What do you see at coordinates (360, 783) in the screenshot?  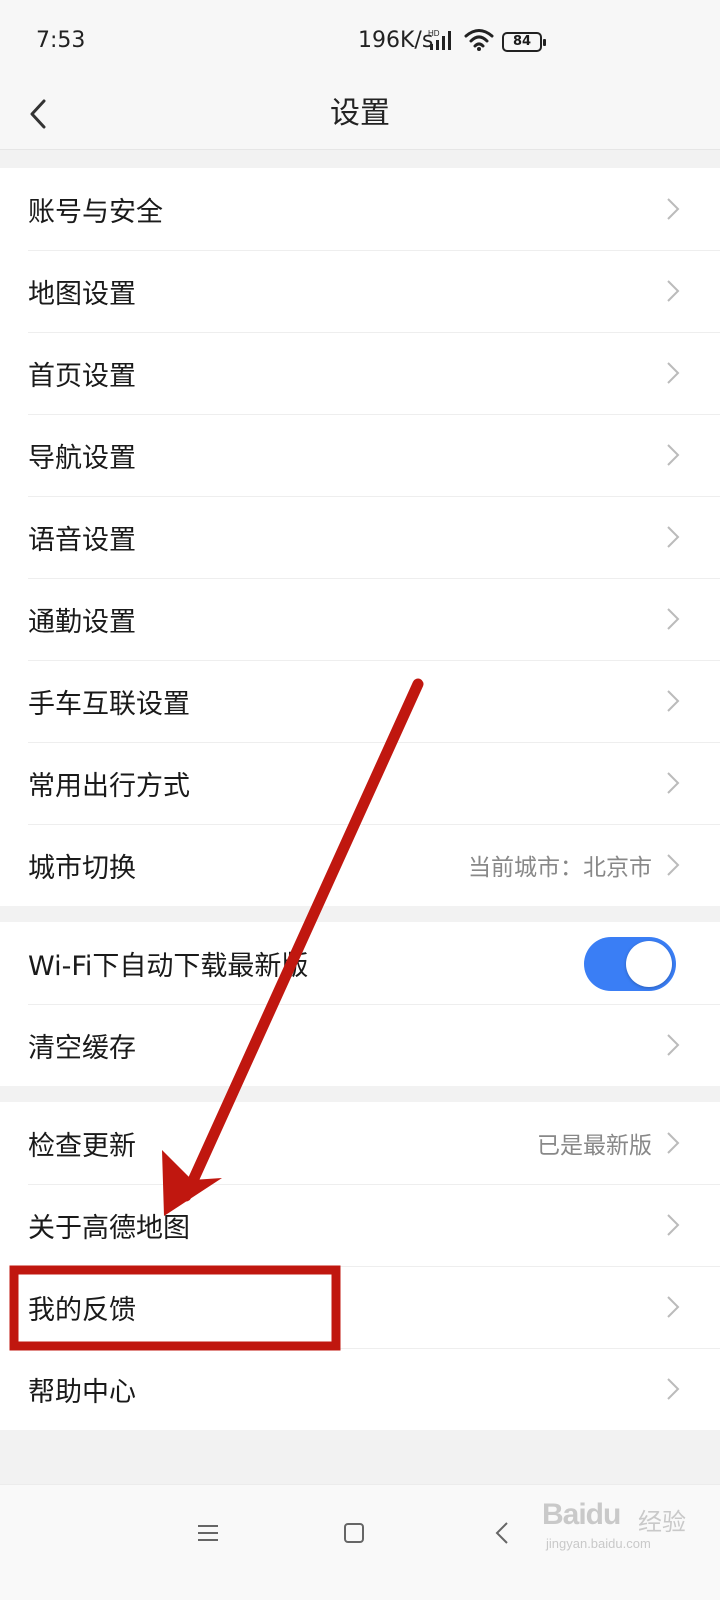 I see `settings-item-travel-mode: 常用出行方式` at bounding box center [360, 783].